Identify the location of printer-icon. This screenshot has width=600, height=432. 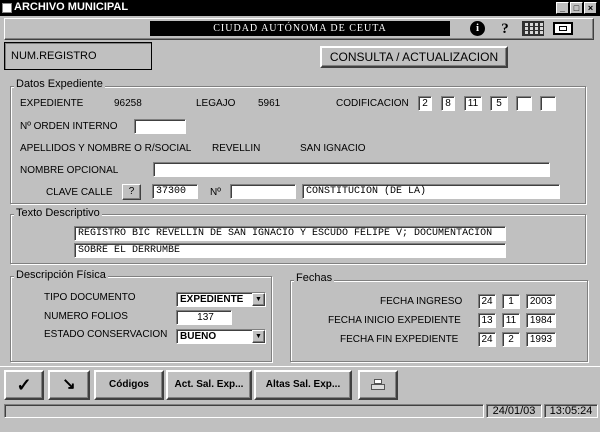
(378, 385).